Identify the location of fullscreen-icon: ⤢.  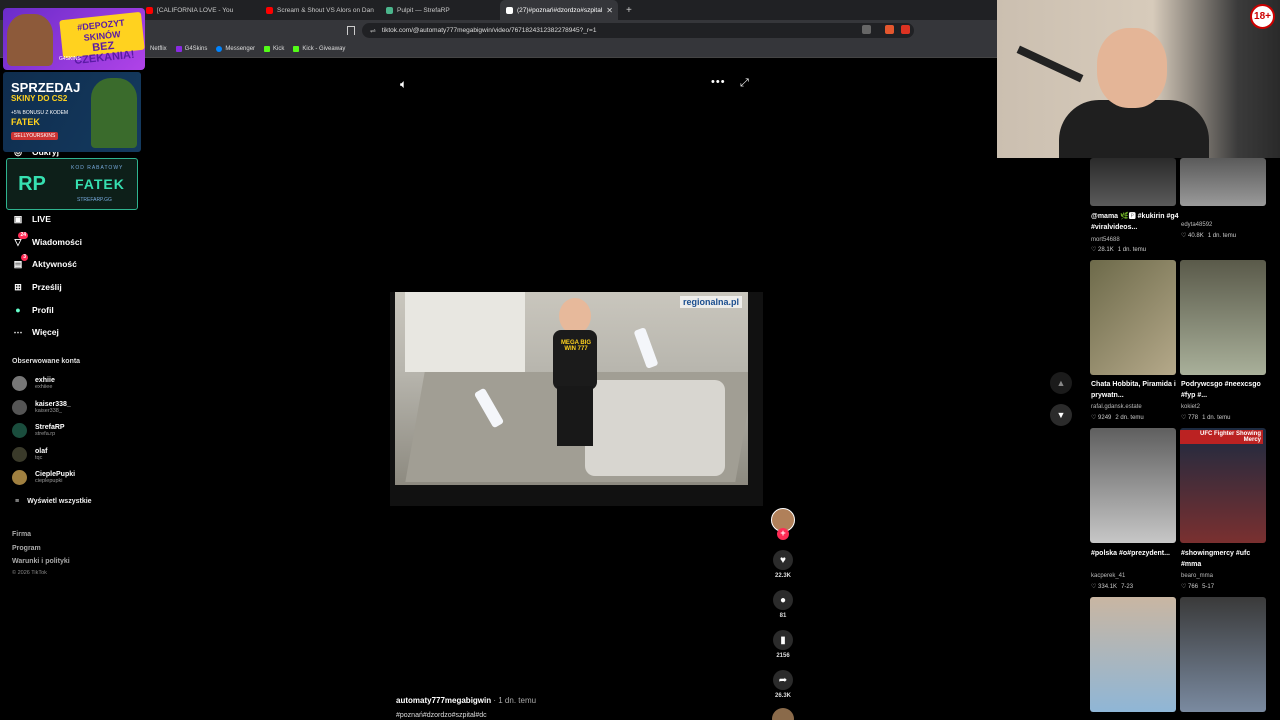
(744, 83).